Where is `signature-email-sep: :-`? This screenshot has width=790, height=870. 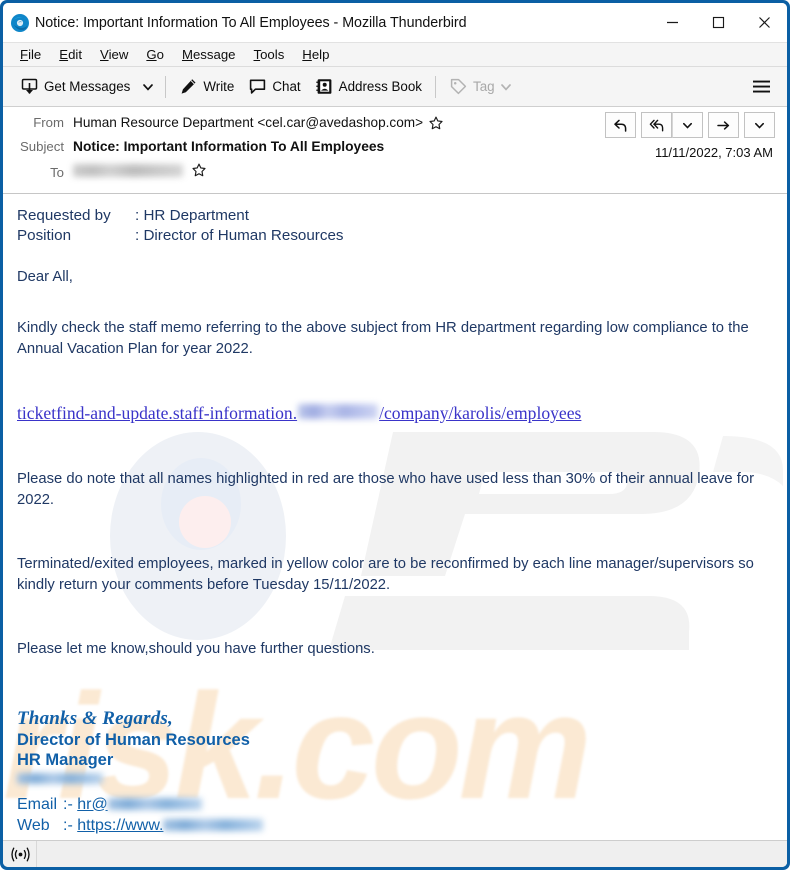 signature-email-sep: :- is located at coordinates (70, 804).